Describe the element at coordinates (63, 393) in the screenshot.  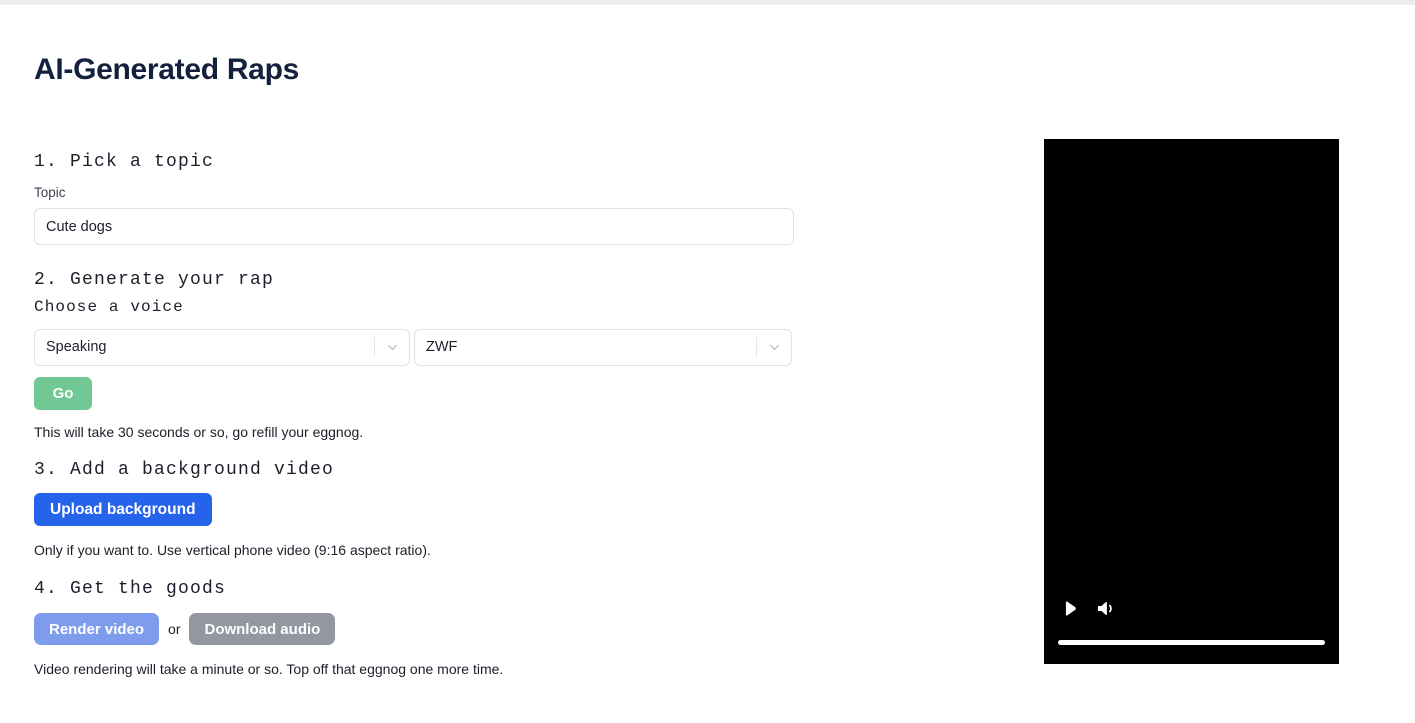
I see `go-button: Go` at that location.